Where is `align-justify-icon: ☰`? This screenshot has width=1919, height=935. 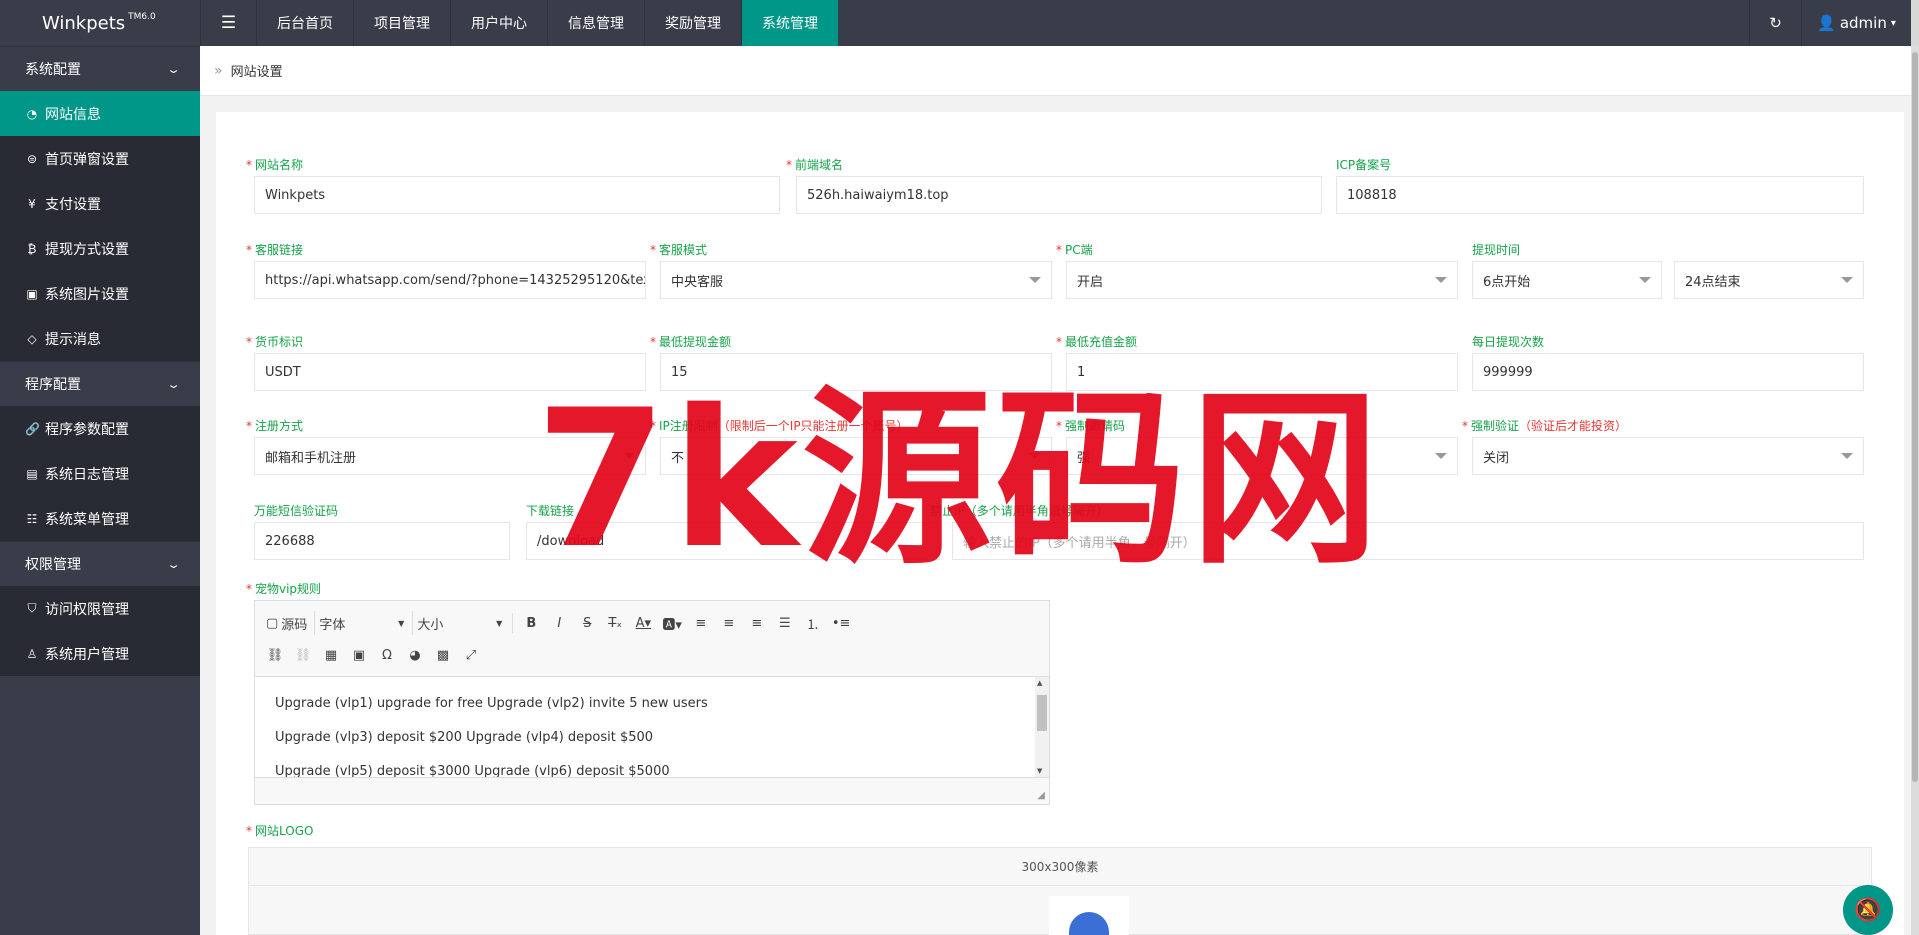 align-justify-icon: ☰ is located at coordinates (785, 623).